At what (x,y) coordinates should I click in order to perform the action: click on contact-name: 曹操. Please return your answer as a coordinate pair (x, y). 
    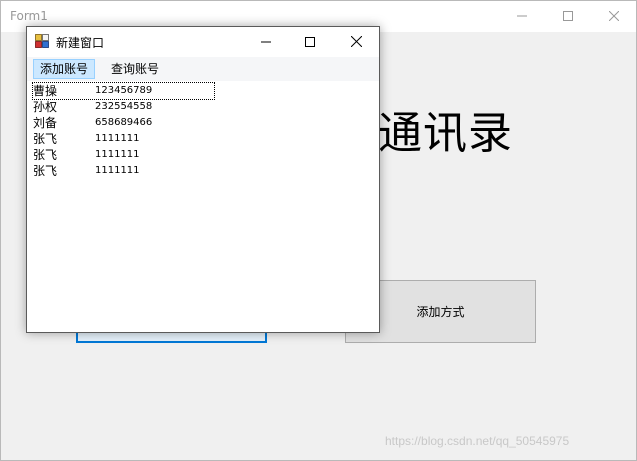
    Looking at the image, I should click on (45, 91).